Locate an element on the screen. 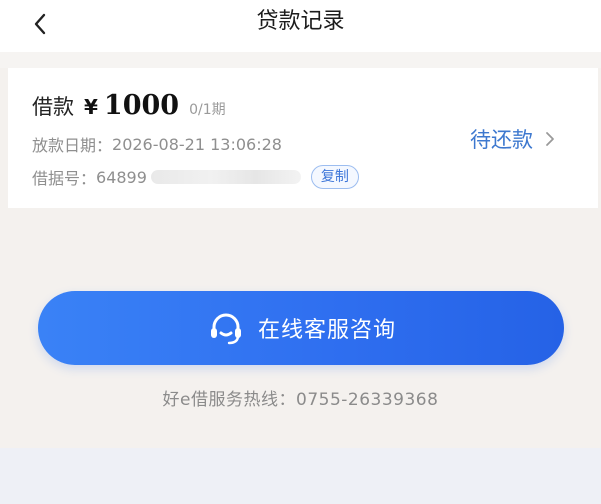 Image resolution: width=601 pixels, height=504 pixels. repayment-status-link: 待还款 is located at coordinates (512, 139).